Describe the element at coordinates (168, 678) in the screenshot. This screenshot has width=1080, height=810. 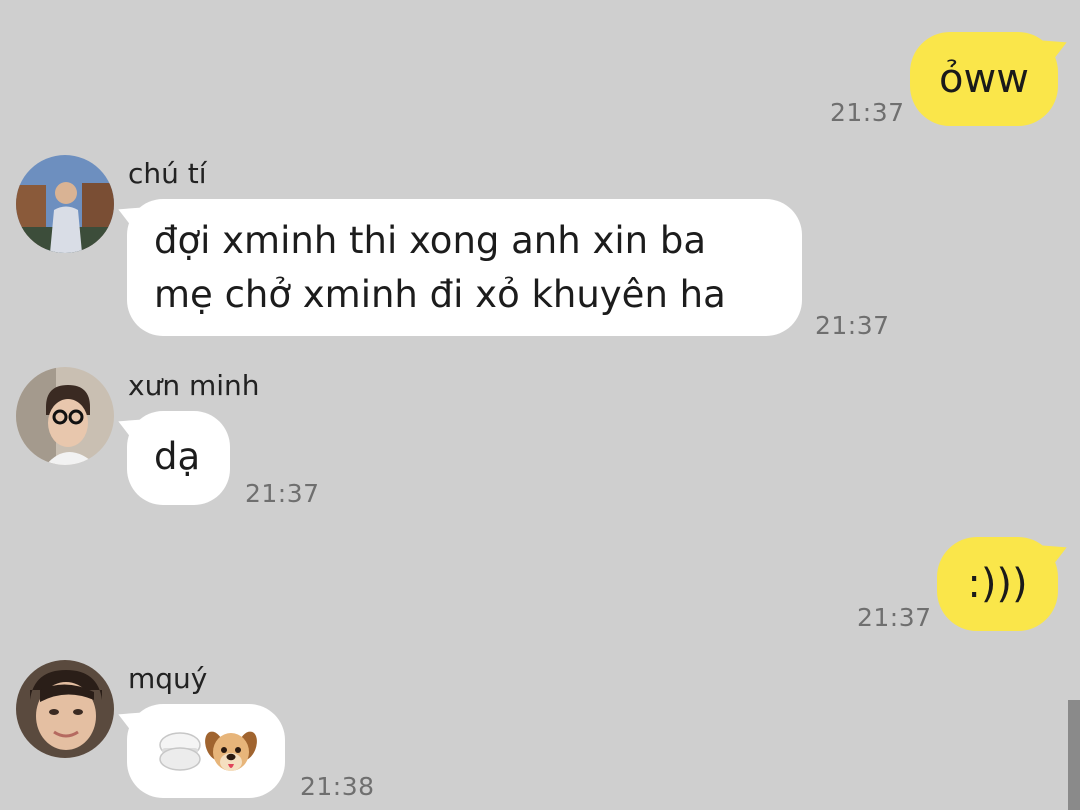
I see `sender-name: mquý` at that location.